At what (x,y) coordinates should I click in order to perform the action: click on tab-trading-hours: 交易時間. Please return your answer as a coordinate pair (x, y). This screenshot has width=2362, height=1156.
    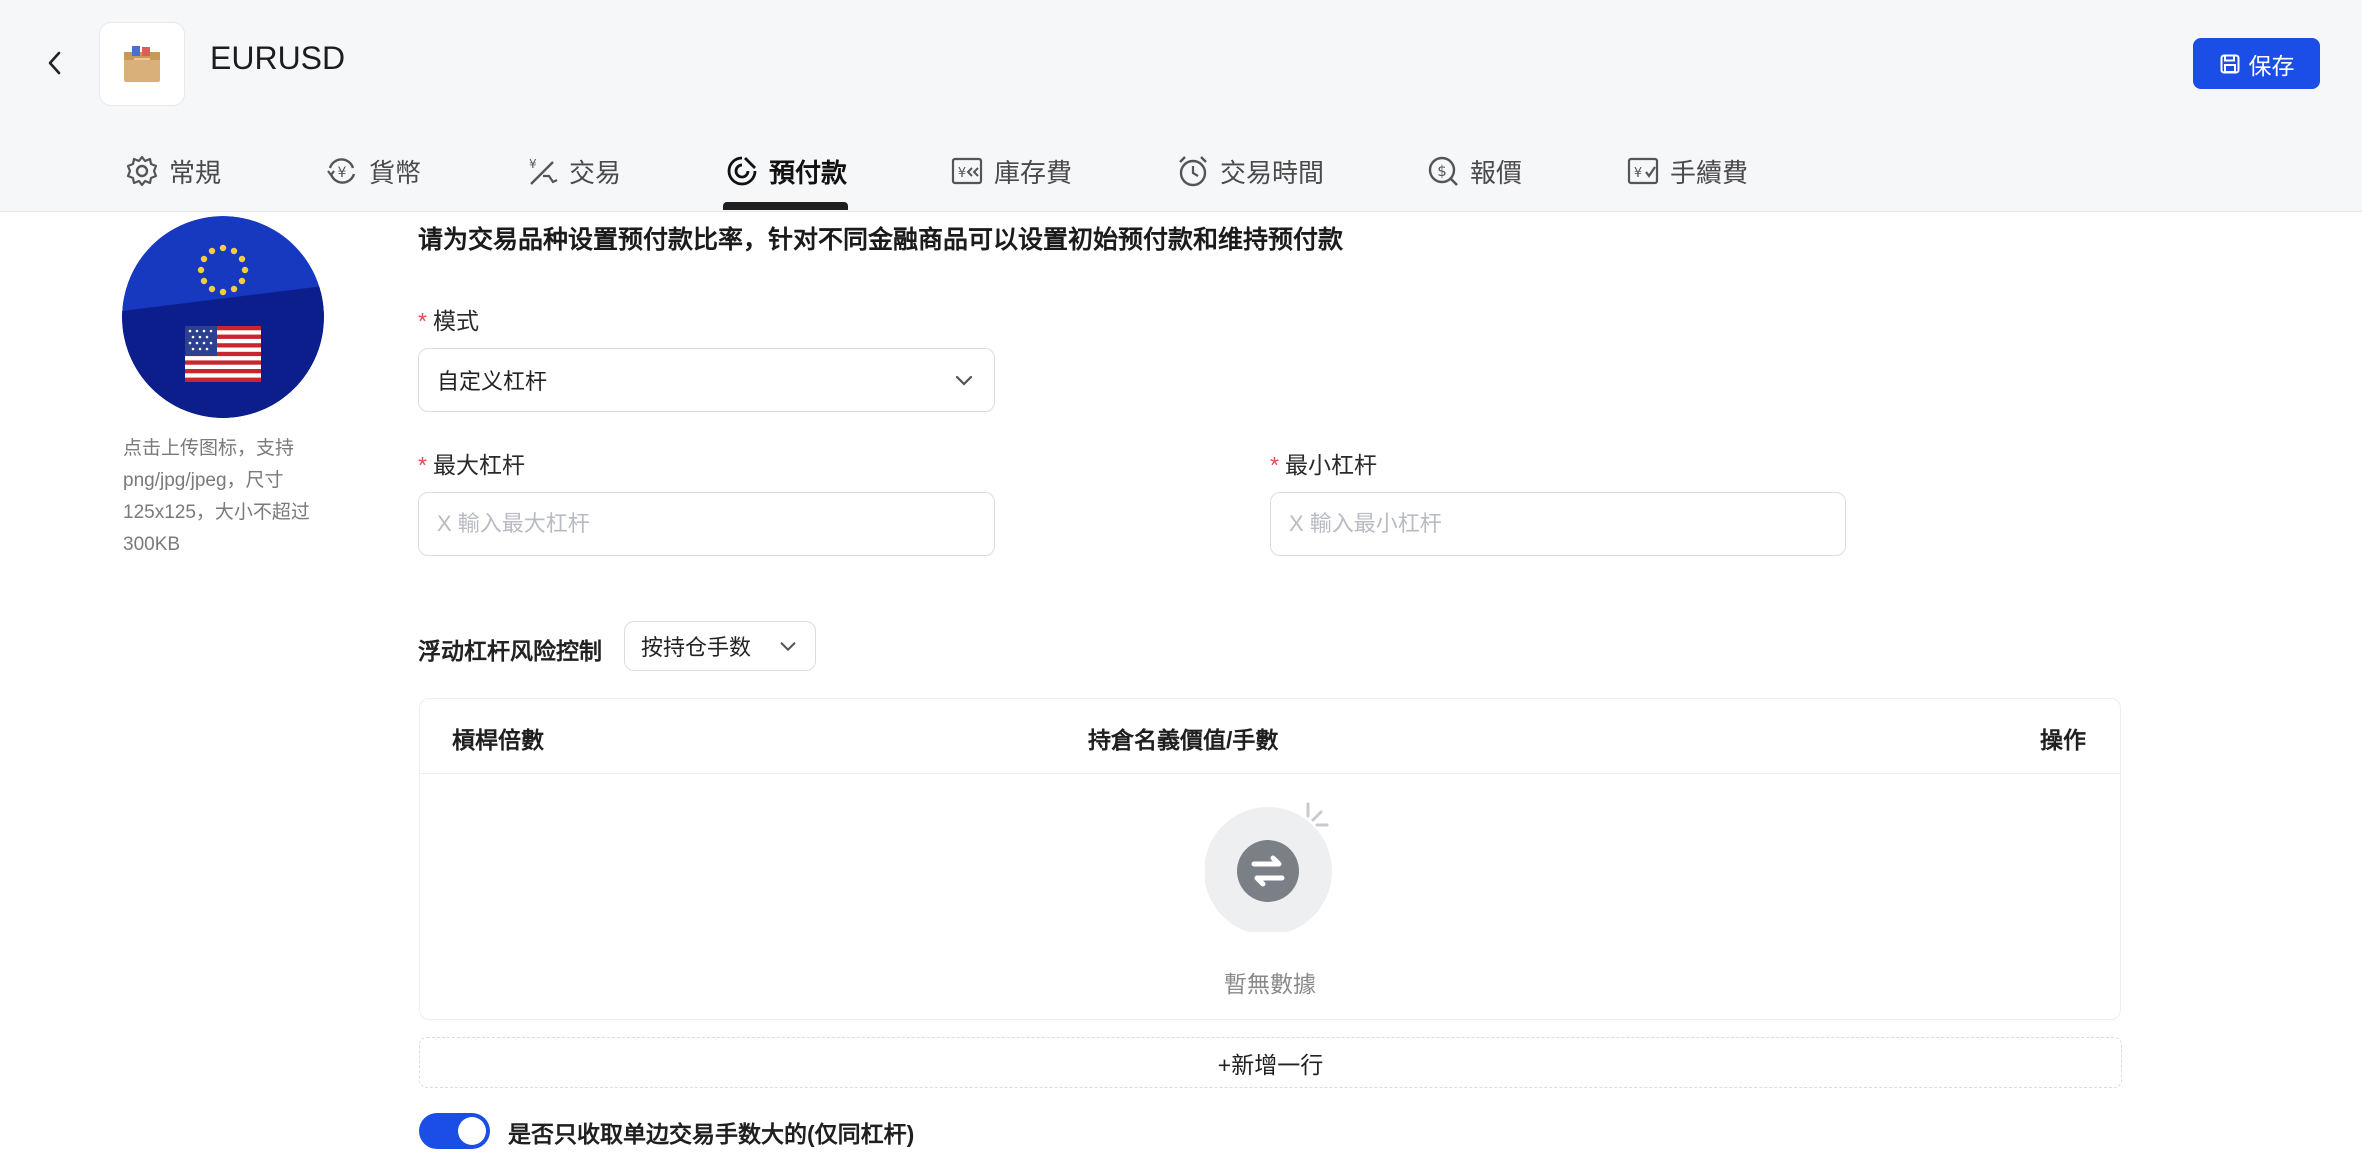
    Looking at the image, I should click on (1250, 171).